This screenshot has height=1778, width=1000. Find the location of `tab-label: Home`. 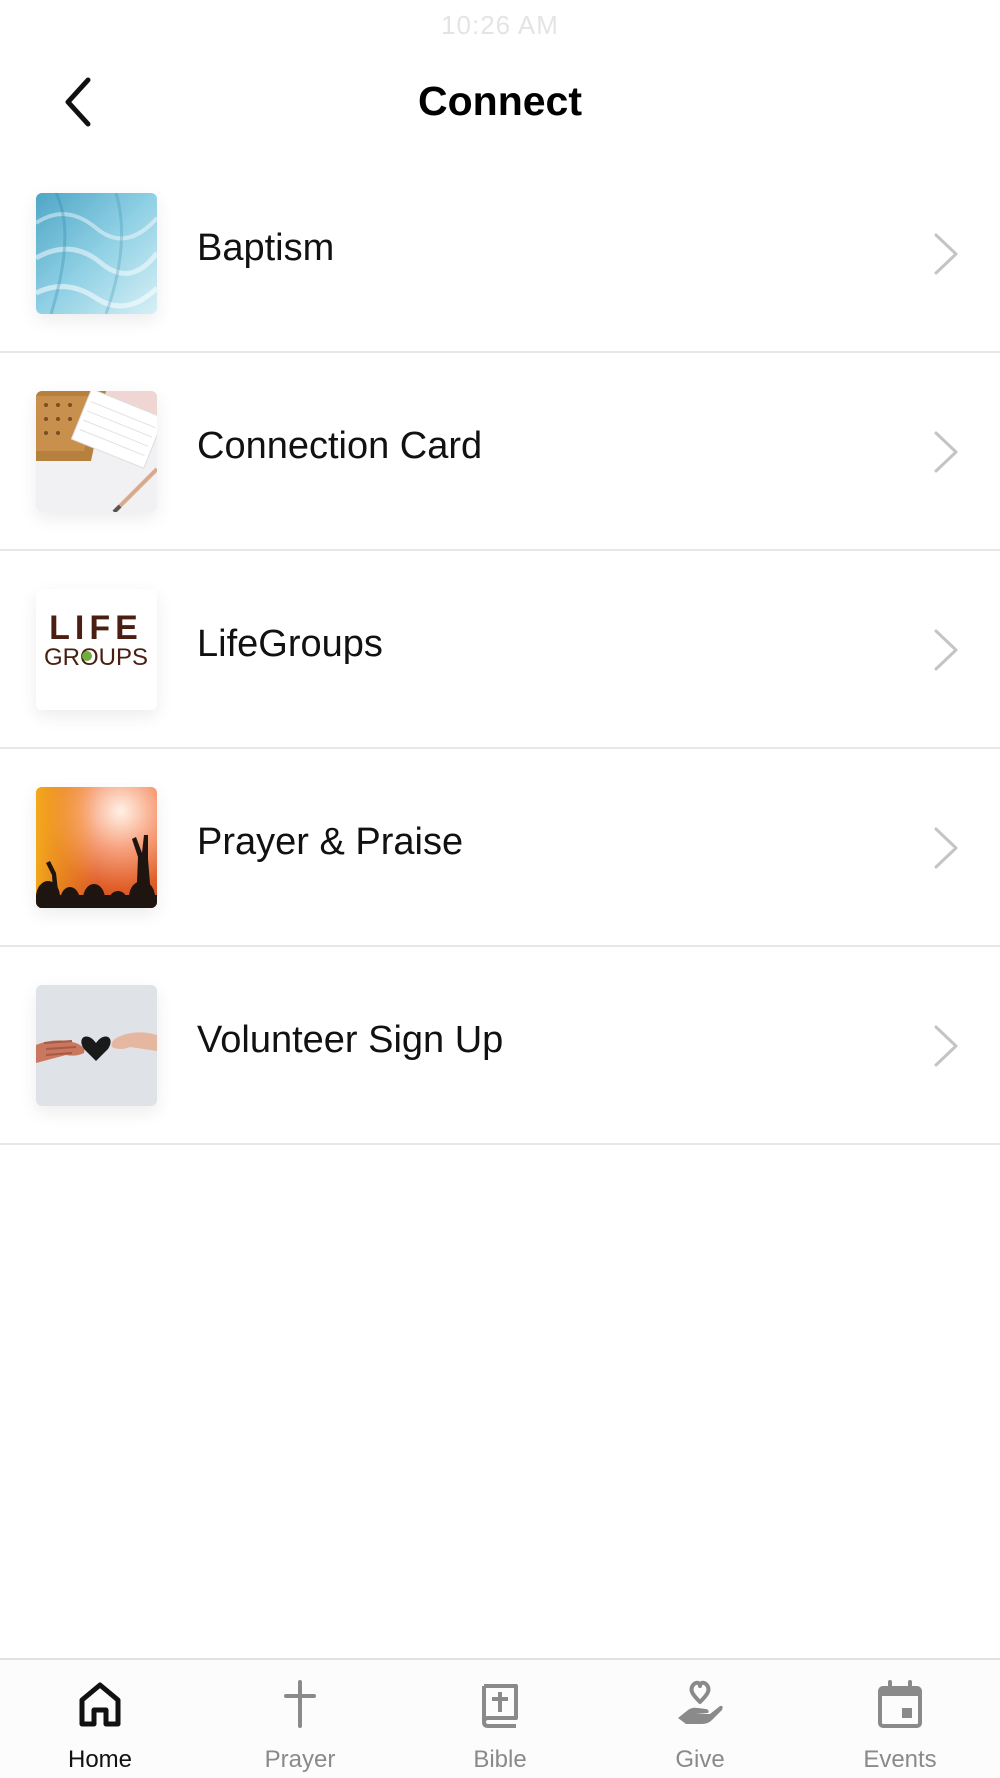

tab-label: Home is located at coordinates (100, 1759).